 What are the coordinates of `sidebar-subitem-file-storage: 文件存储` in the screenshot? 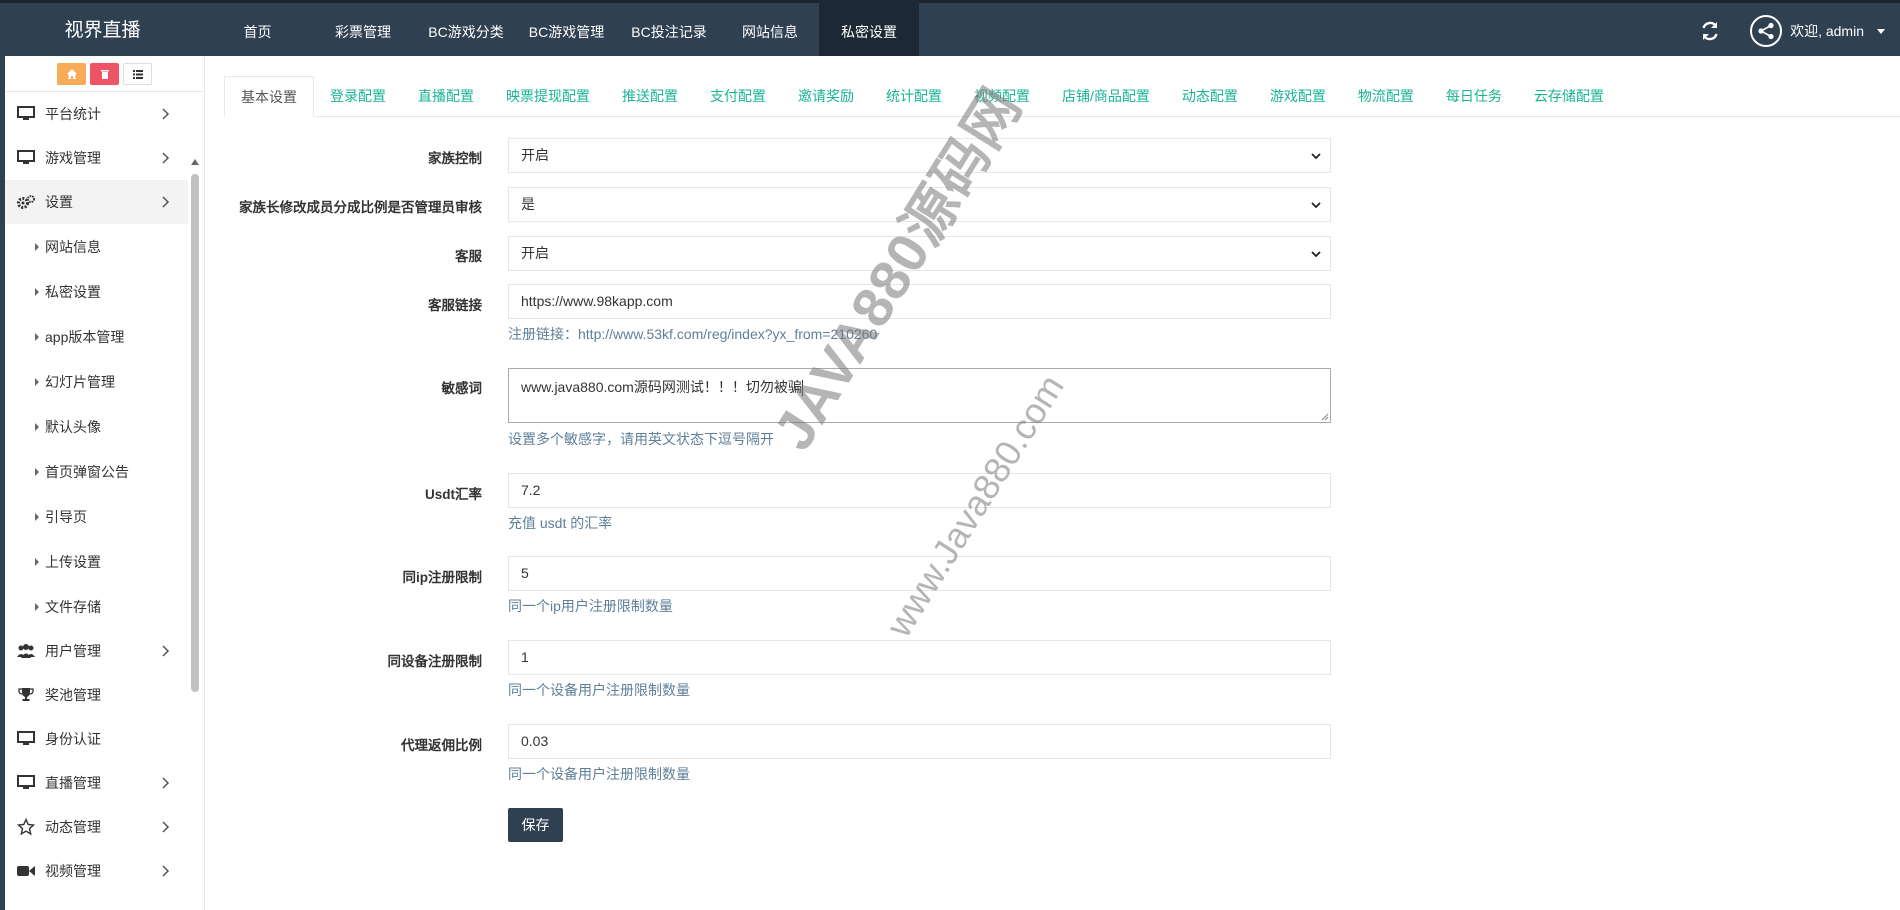 It's located at (96, 606).